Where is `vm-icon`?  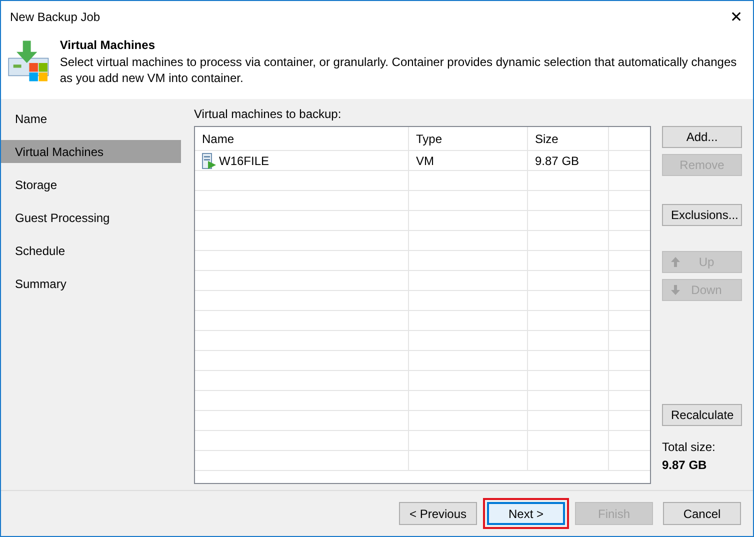
vm-icon is located at coordinates (209, 160).